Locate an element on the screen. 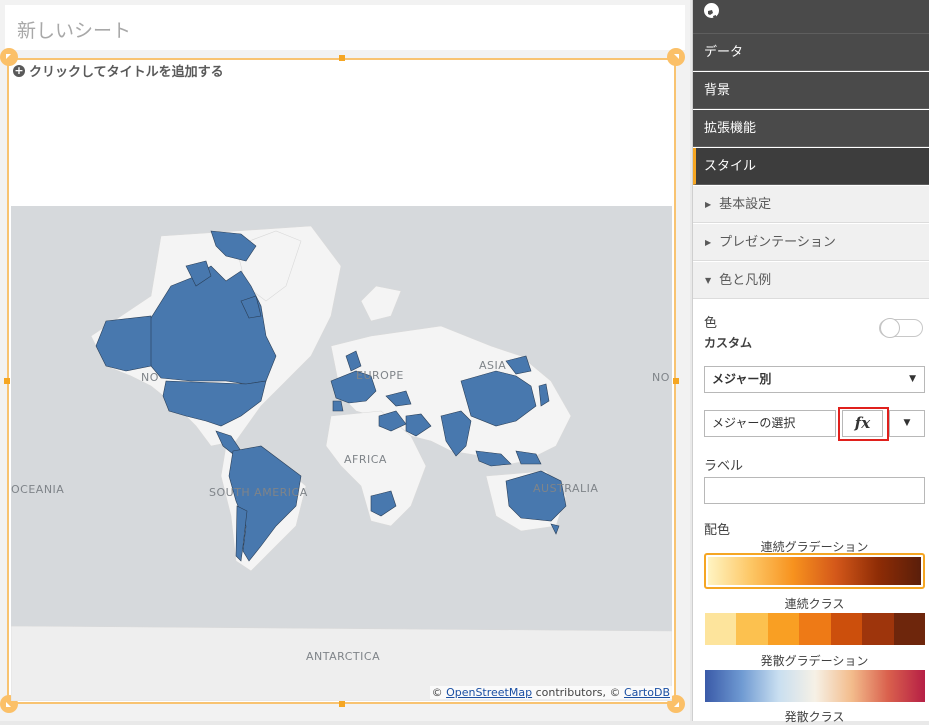 The width and height of the screenshot is (929, 725). measure-dropdown-button: ▼ is located at coordinates (907, 423).